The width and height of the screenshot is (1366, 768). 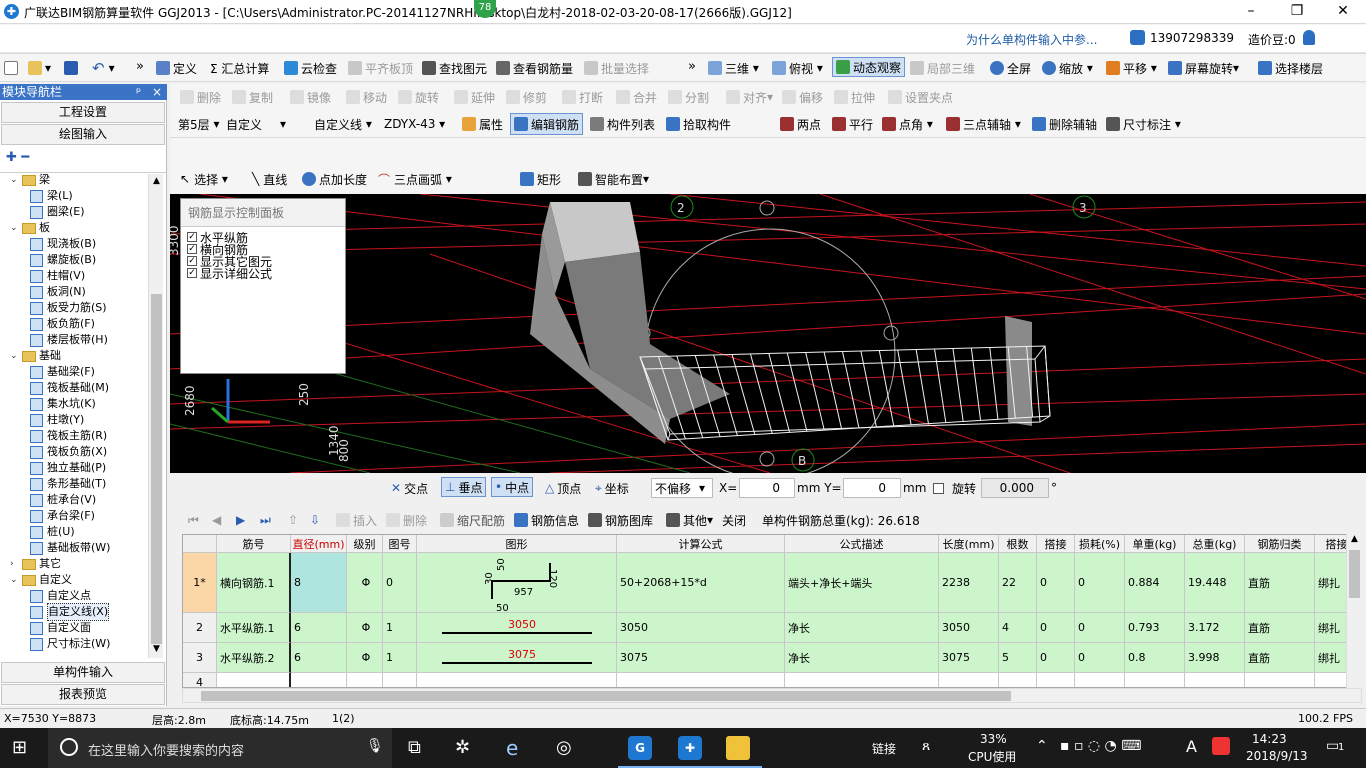 I want to click on tree-item: 自定义点, so click(x=60, y=596).